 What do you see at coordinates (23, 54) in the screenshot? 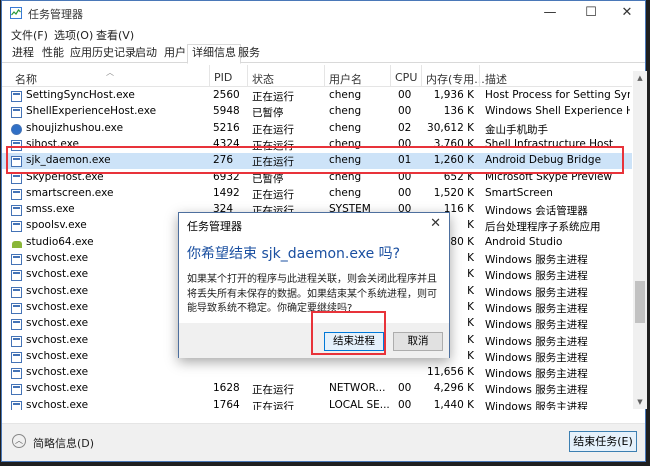
I see `tab-processes: 进程` at bounding box center [23, 54].